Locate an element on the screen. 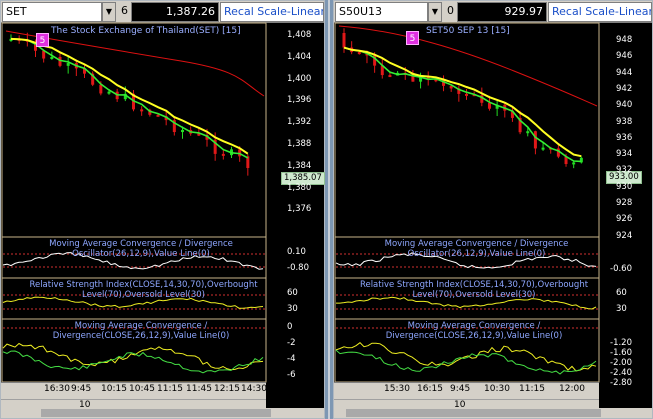 The width and height of the screenshot is (653, 419). macd-signal-line is located at coordinates (466, 362).